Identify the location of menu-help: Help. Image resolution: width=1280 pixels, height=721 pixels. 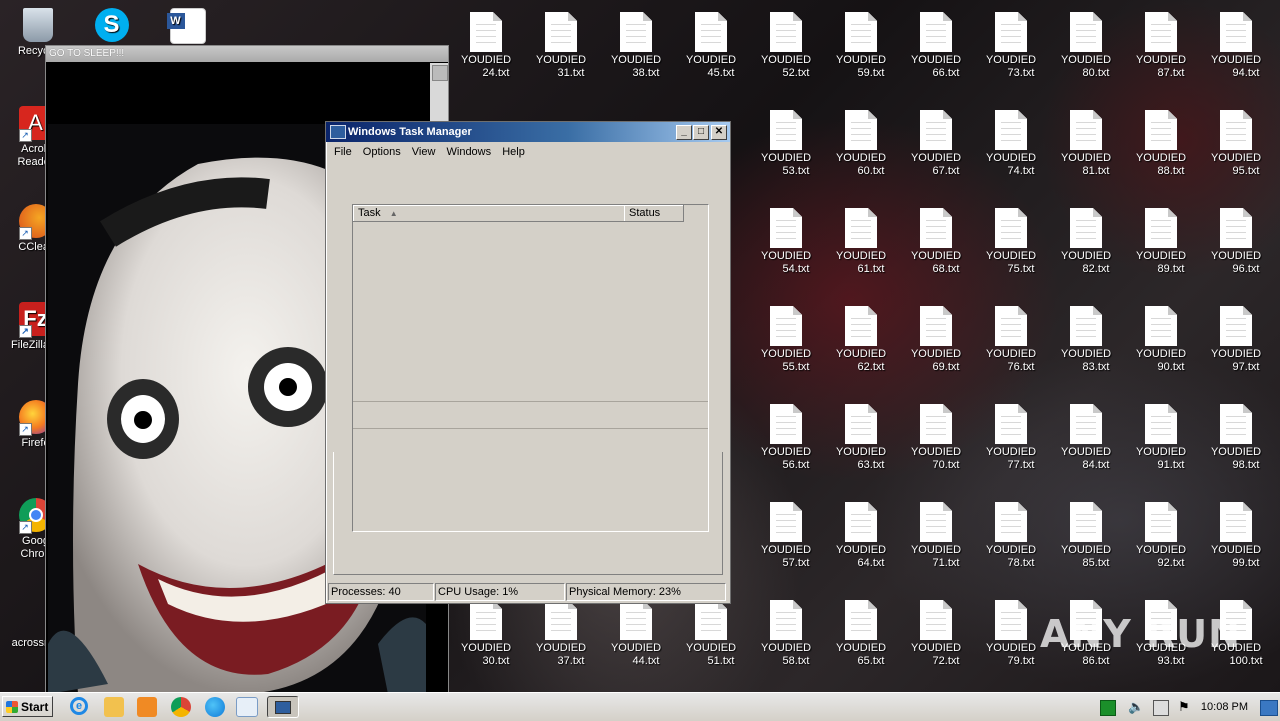
(513, 152).